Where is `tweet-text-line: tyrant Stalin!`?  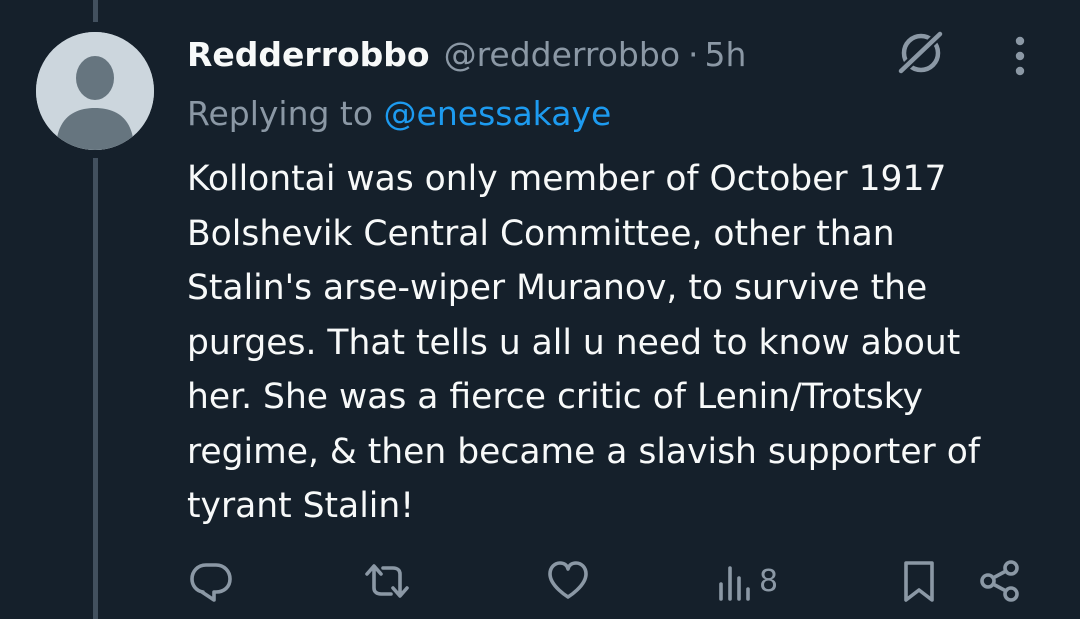
tweet-text-line: tyrant Stalin! is located at coordinates (301, 506).